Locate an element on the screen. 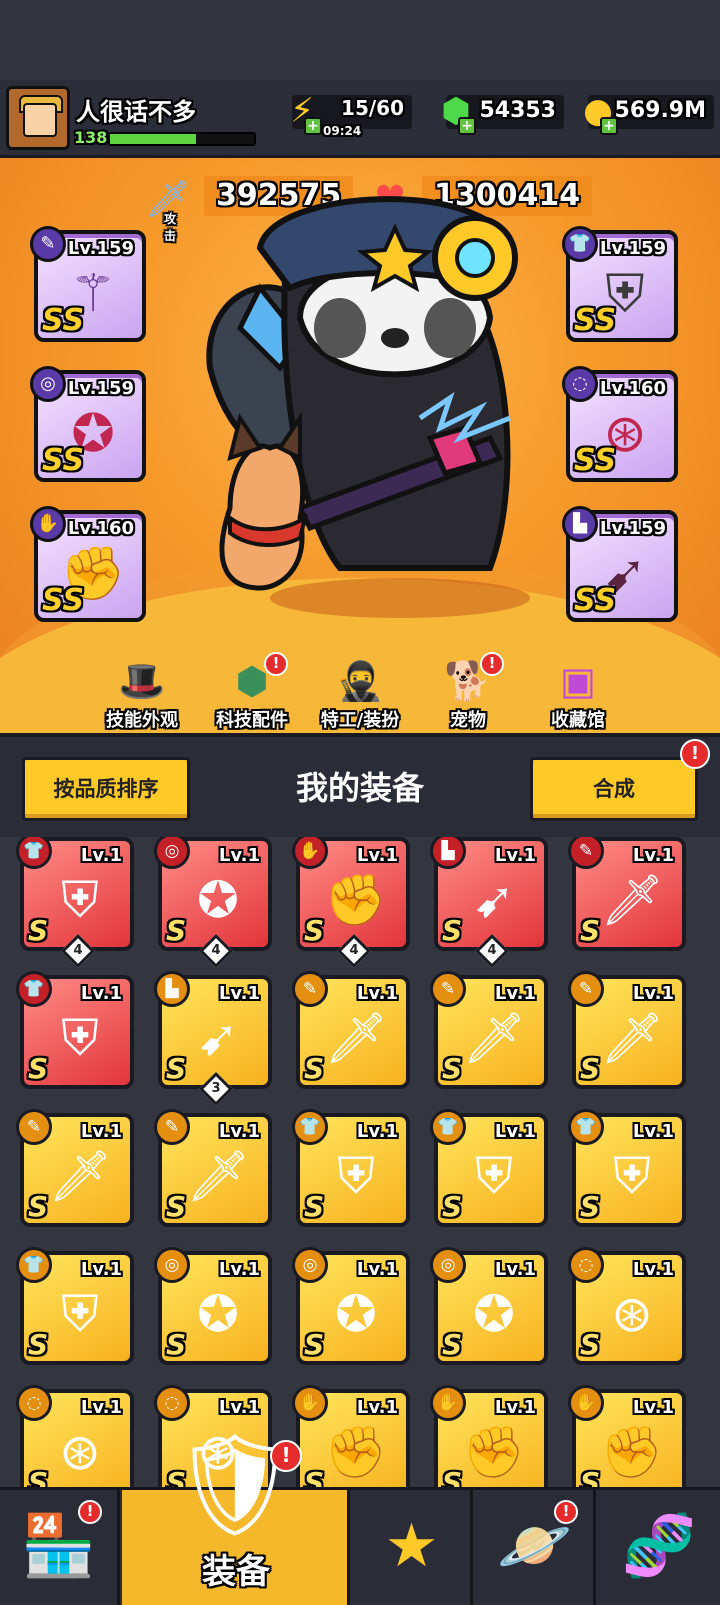 This screenshot has height=1605, width=720. equipment-controls: 按品质排序 我的装备 合成 ! is located at coordinates (360, 785).